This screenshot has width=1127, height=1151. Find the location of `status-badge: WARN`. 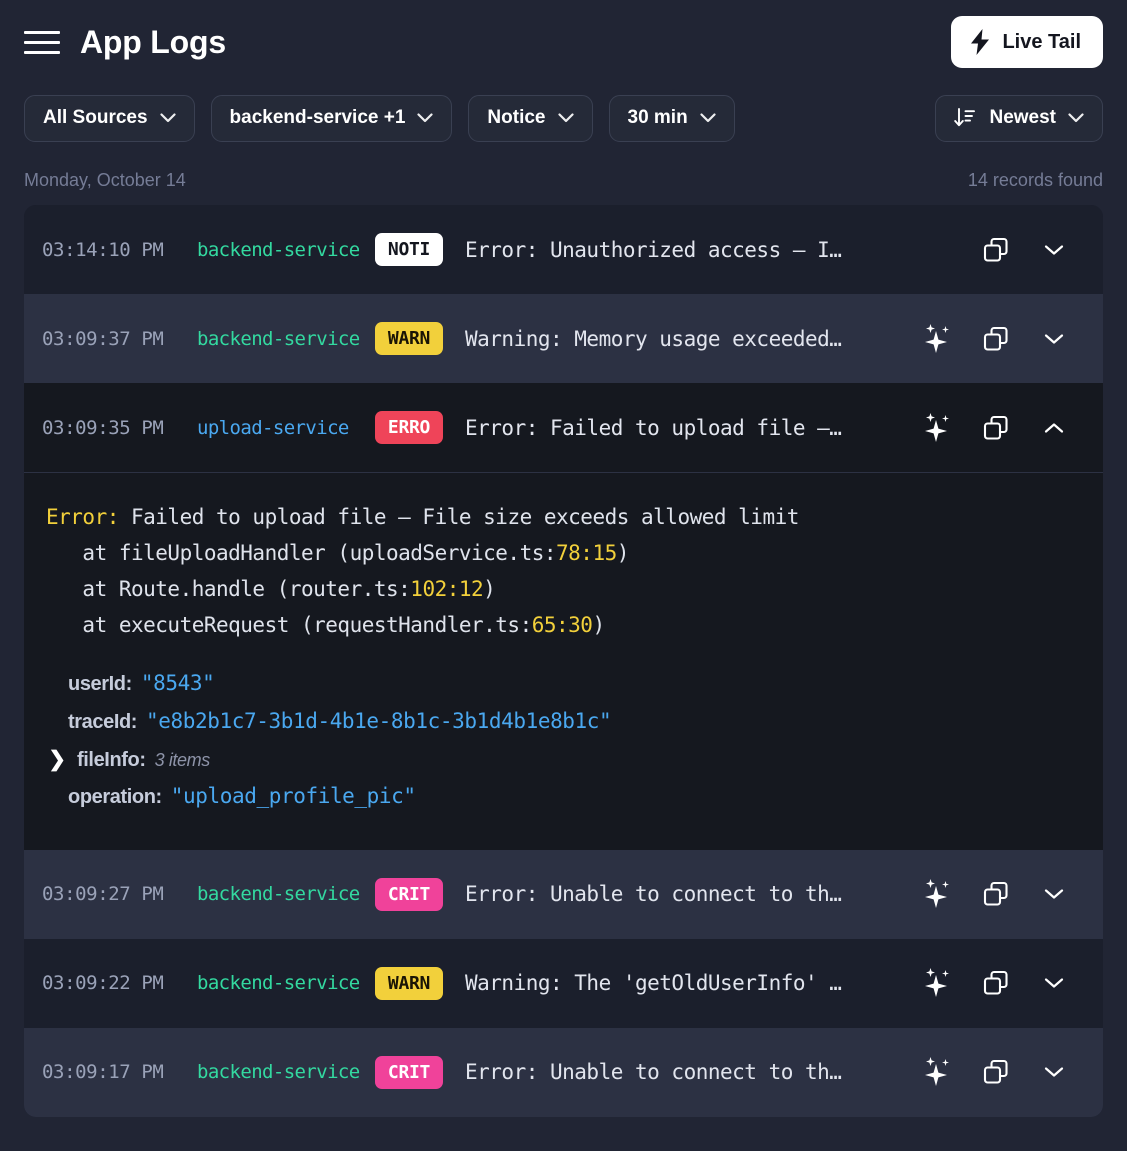

status-badge: WARN is located at coordinates (409, 983).